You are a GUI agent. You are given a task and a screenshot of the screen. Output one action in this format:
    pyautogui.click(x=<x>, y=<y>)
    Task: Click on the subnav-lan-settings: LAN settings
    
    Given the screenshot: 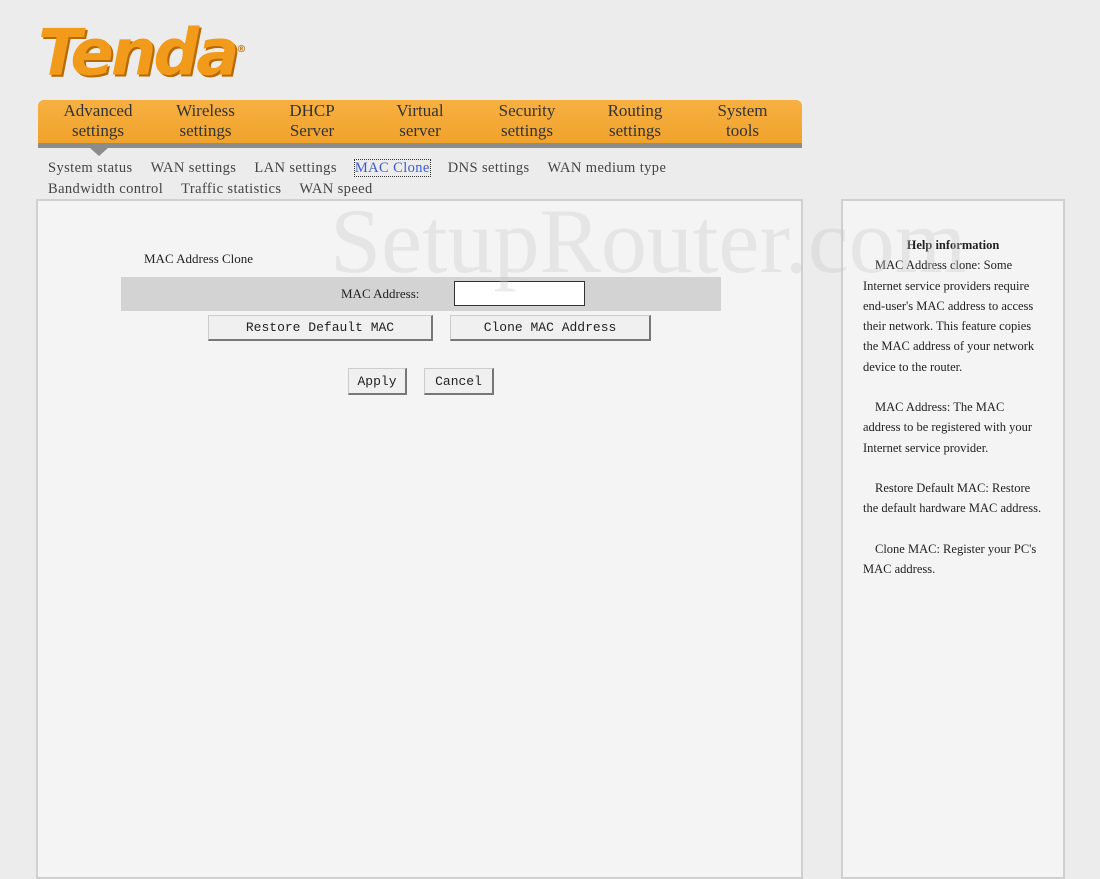 What is the action you would take?
    pyautogui.click(x=295, y=168)
    